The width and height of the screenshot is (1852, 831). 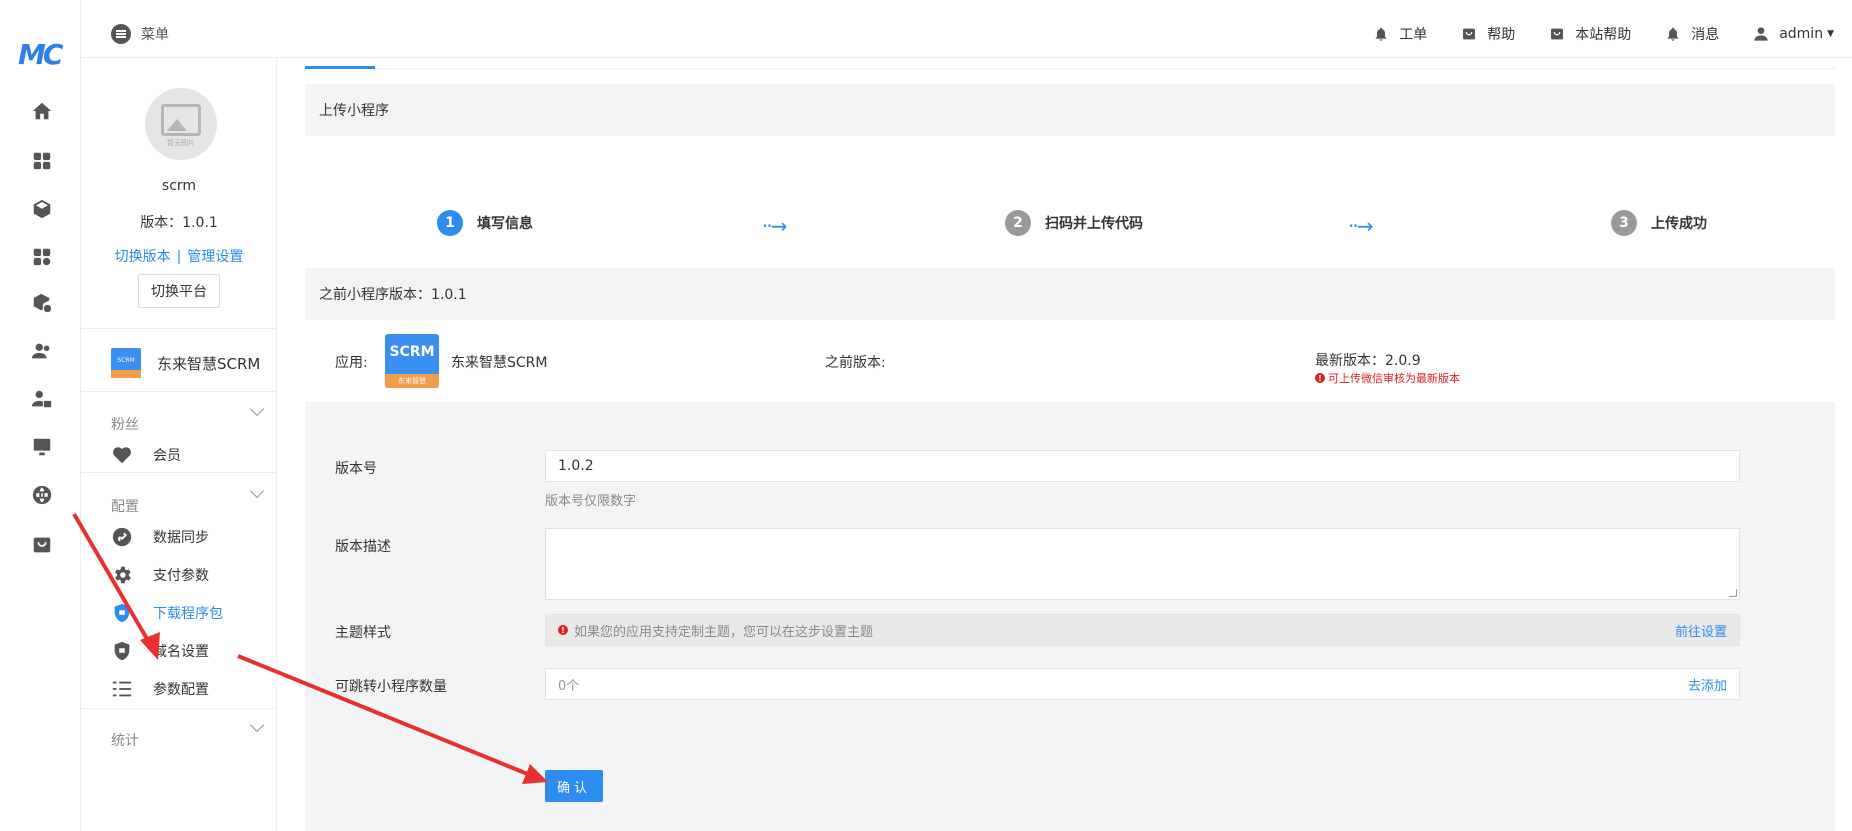 I want to click on app-tile: SCRM 东来智慧, so click(x=412, y=361).